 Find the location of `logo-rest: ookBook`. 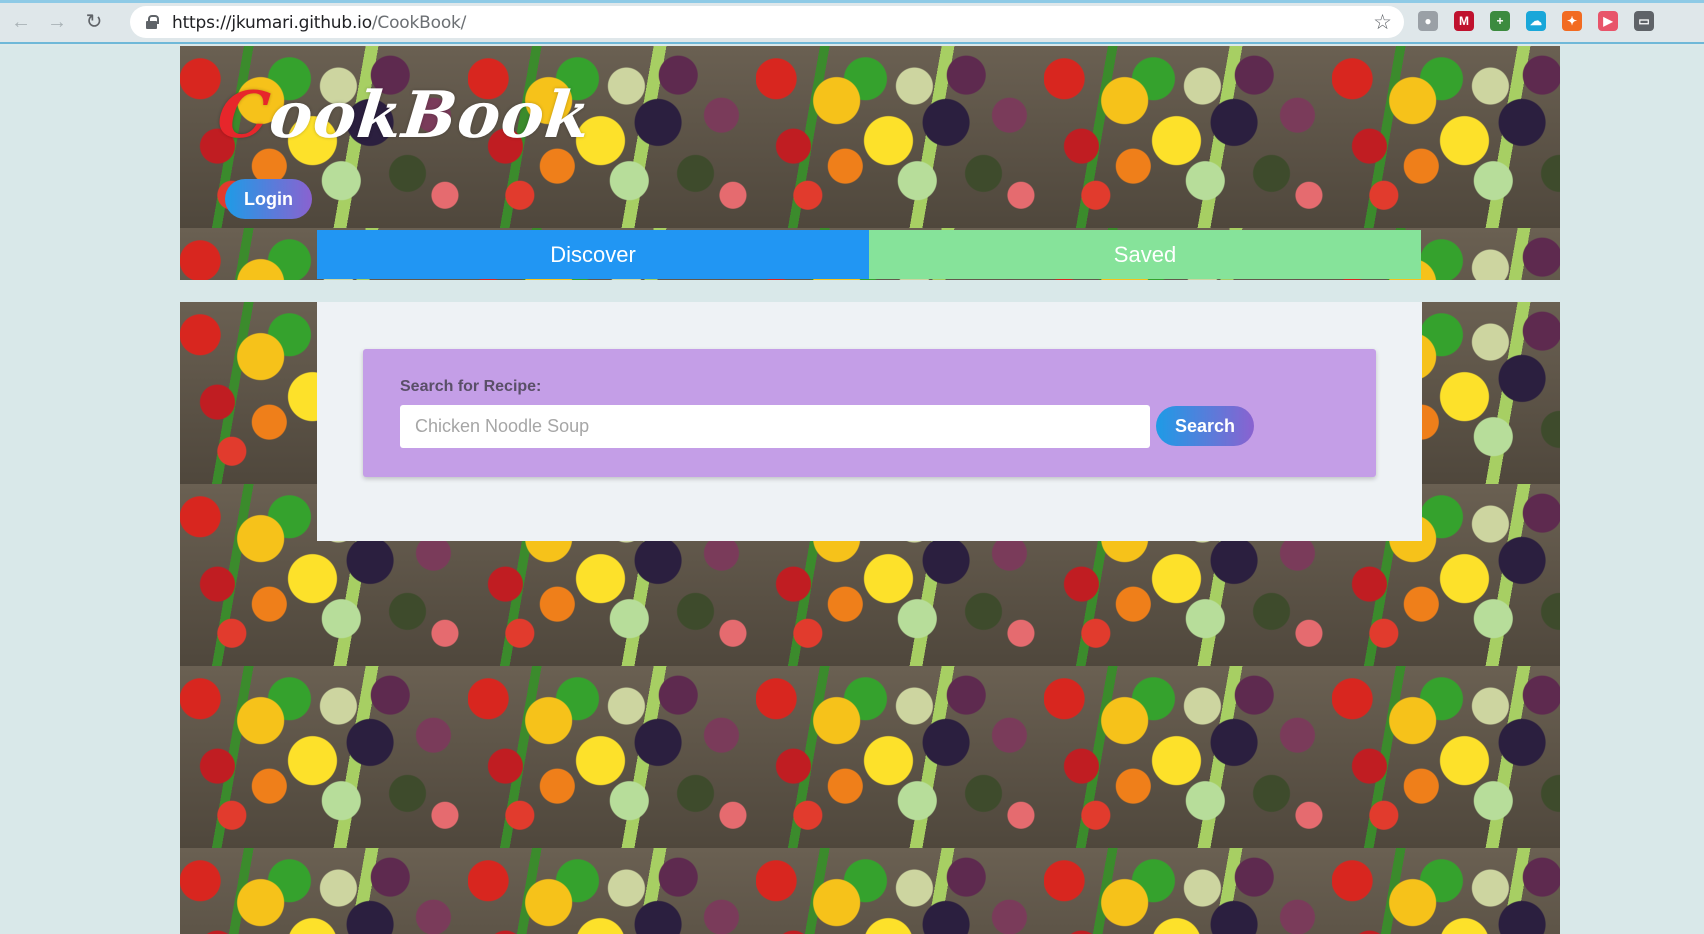

logo-rest: ookBook is located at coordinates (430, 115).